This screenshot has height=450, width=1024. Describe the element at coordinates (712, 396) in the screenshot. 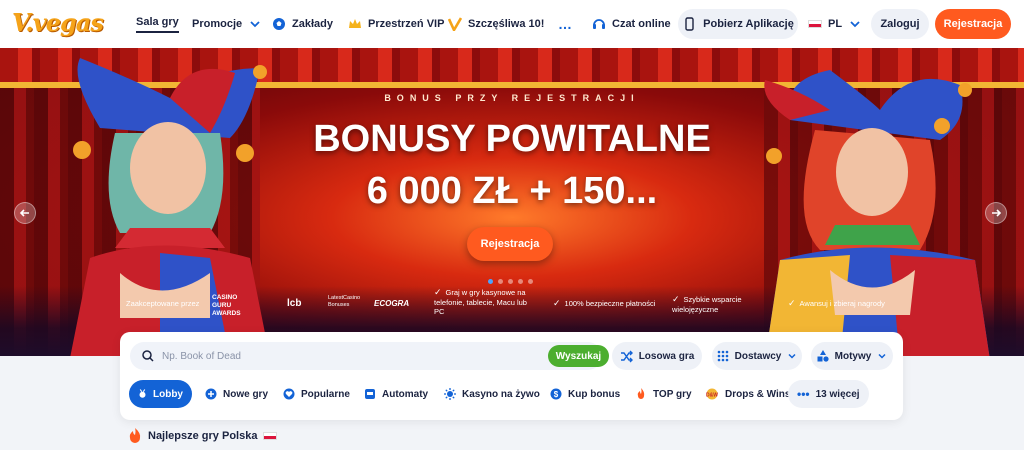

I see `svg-text: D&W` at that location.